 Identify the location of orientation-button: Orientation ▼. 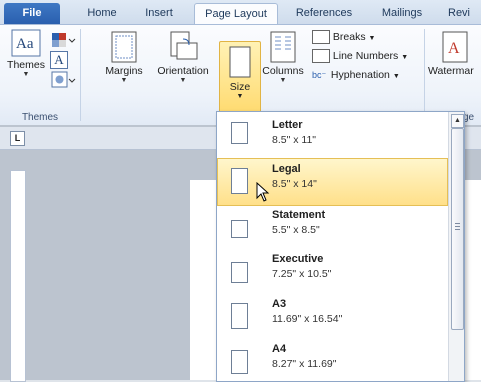
(183, 58).